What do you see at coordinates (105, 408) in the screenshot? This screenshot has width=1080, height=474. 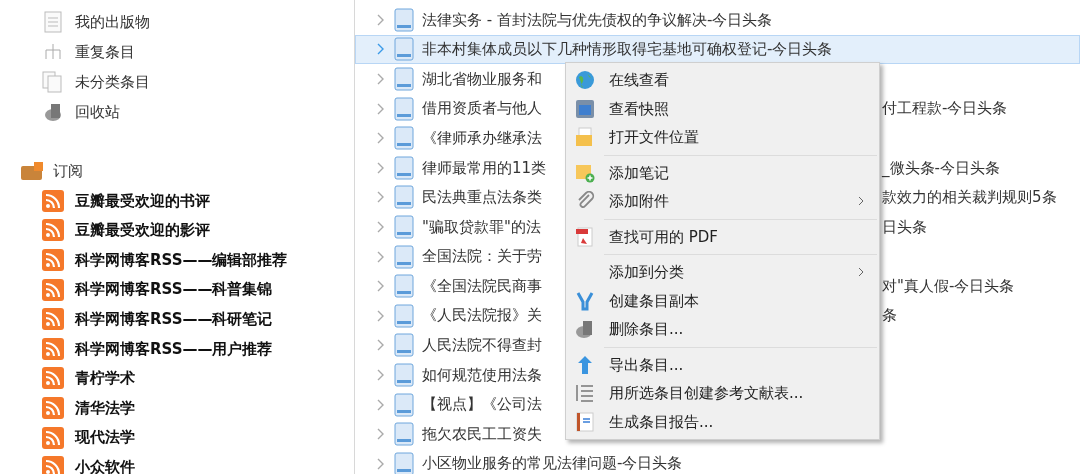 I see `feed-item: 清华法学` at bounding box center [105, 408].